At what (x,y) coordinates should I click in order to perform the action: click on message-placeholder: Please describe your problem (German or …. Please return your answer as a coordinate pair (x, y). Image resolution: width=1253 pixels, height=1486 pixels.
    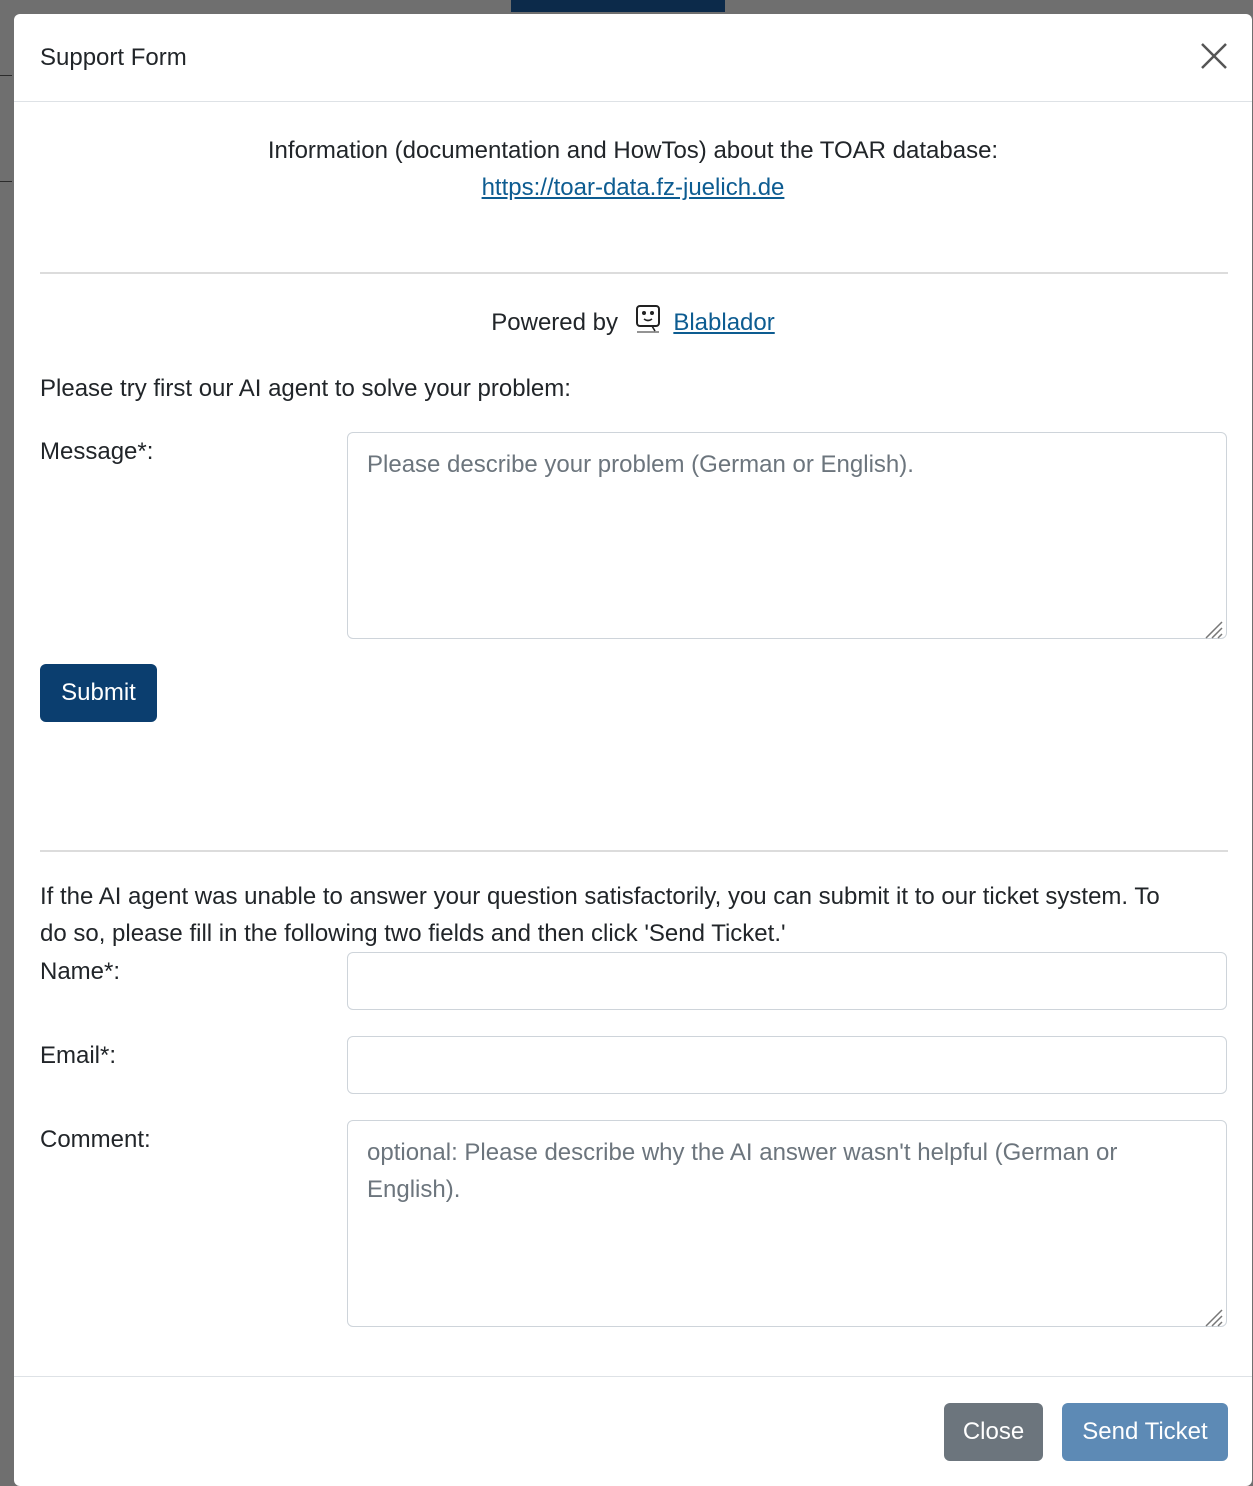
    Looking at the image, I should click on (640, 464).